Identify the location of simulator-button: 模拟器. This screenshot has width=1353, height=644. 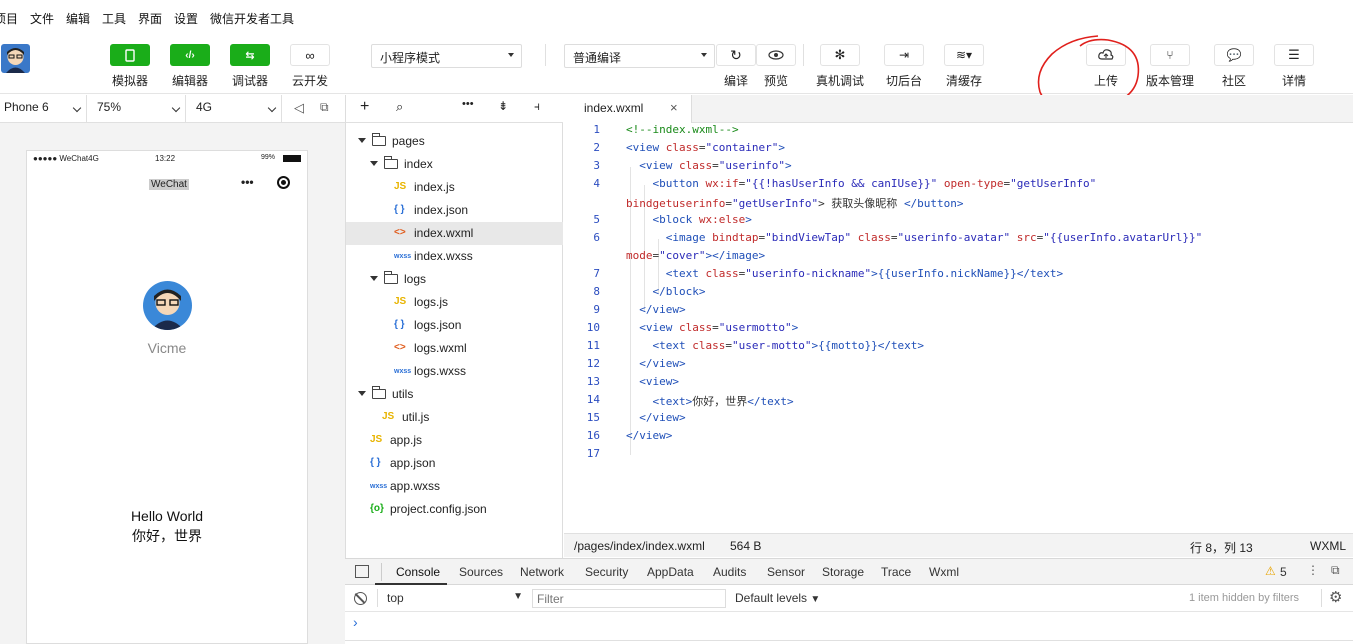
(130, 66).